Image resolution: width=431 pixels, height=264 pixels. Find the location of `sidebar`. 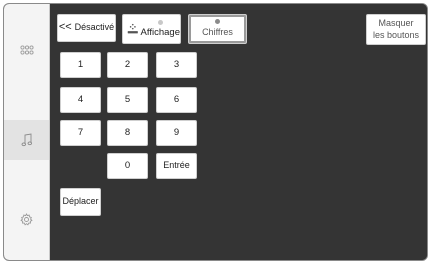

sidebar is located at coordinates (27, 132).